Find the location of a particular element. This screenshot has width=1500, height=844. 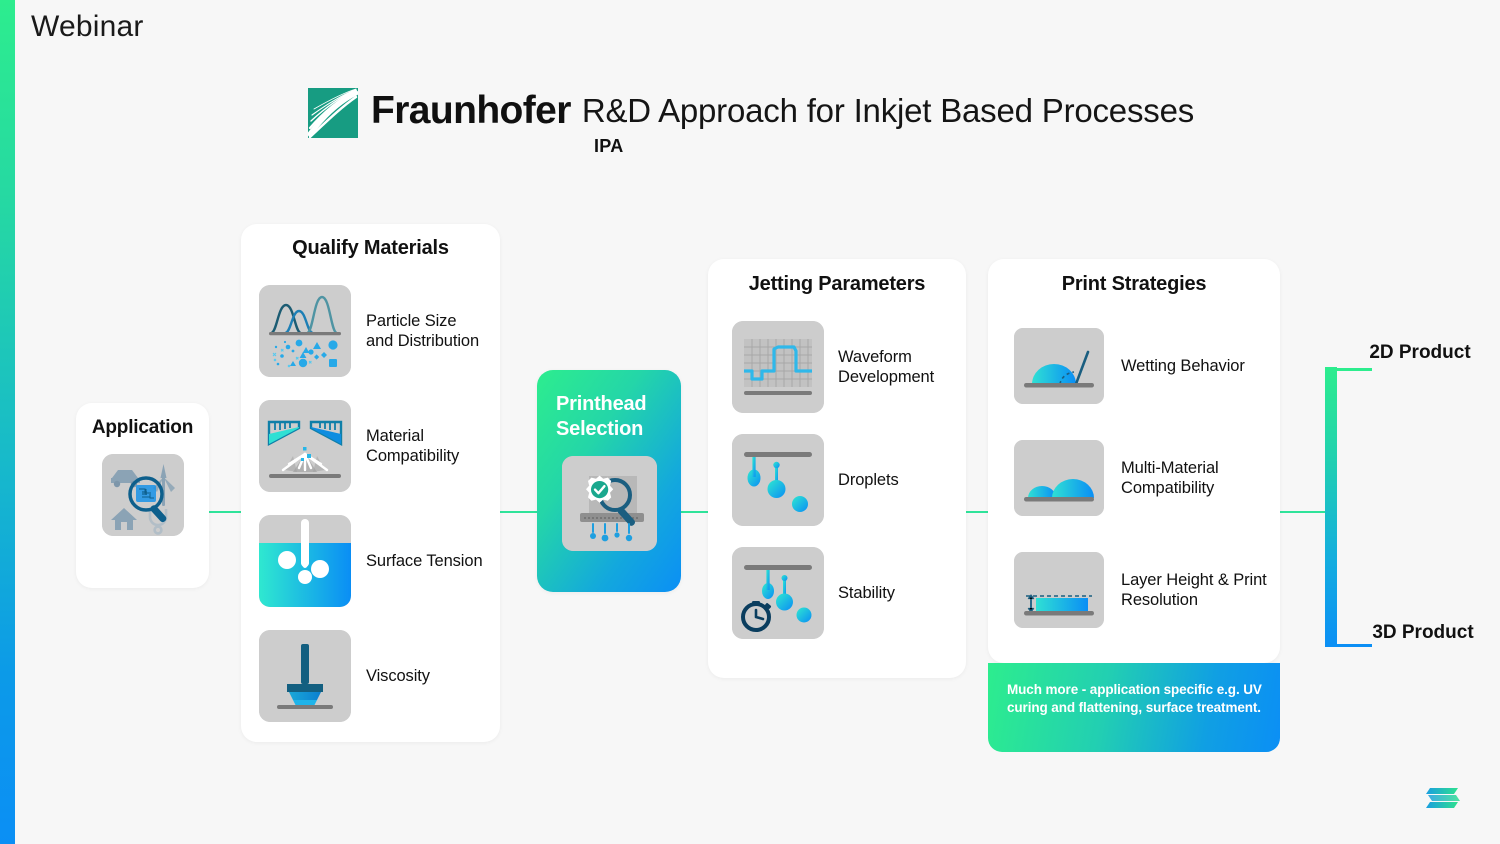

list-item: Multi-Material Compatibility is located at coordinates (1147, 478).